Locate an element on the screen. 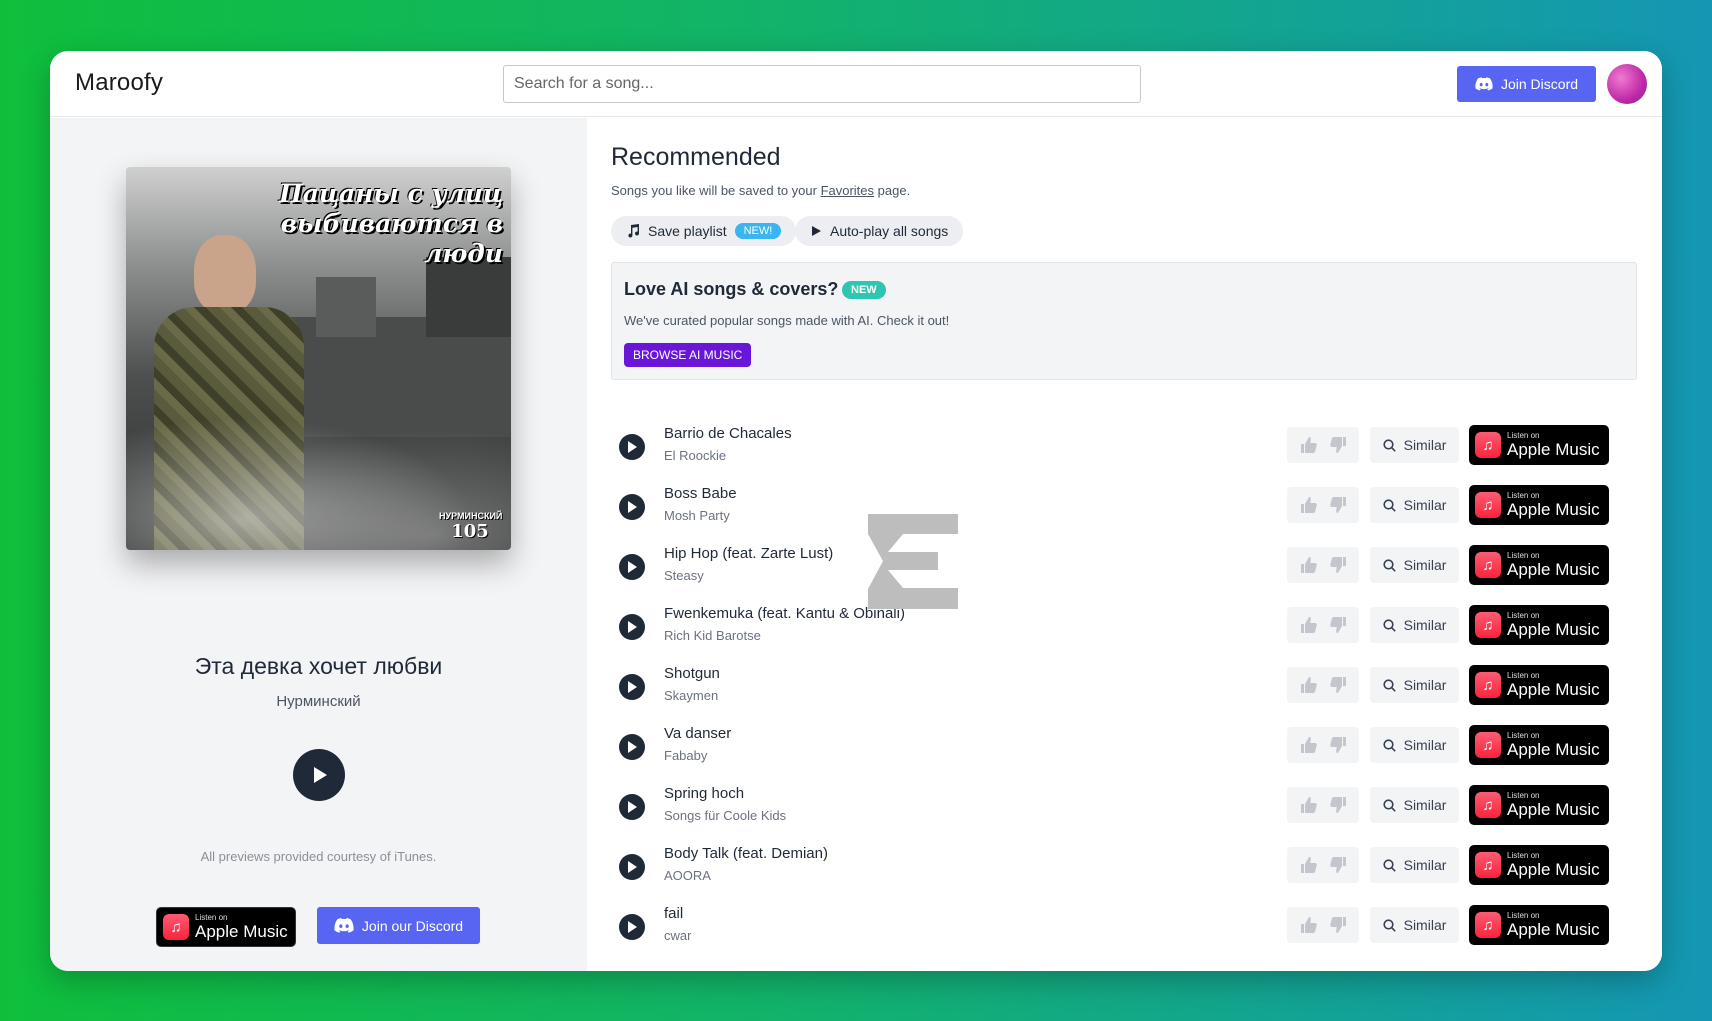  now-playing-artist: Нурминский is located at coordinates (318, 701).